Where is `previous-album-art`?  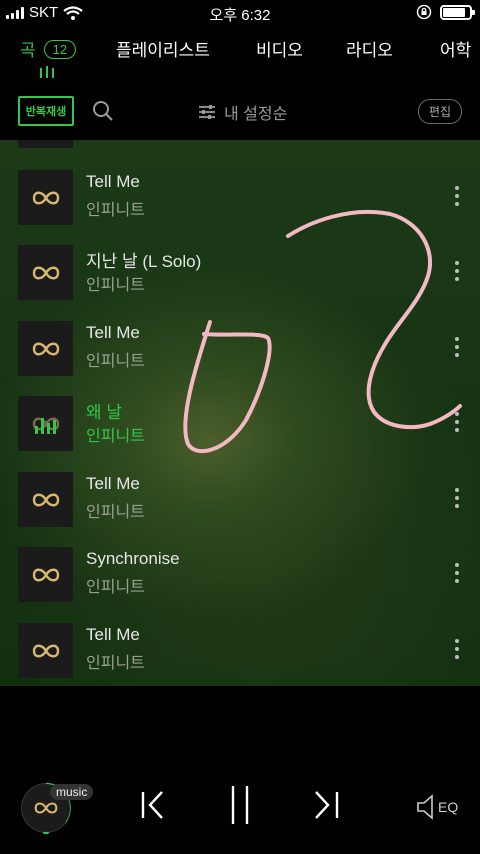
previous-album-art is located at coordinates (45, 144).